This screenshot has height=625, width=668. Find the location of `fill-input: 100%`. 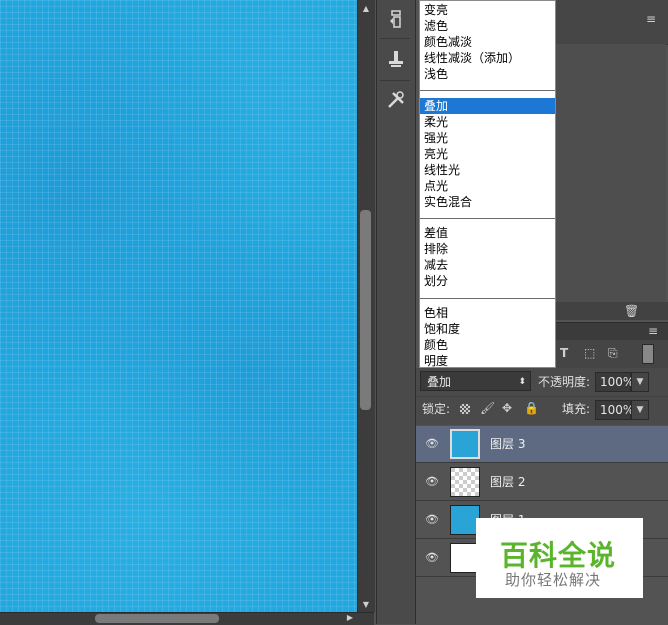

fill-input: 100% is located at coordinates (614, 410).